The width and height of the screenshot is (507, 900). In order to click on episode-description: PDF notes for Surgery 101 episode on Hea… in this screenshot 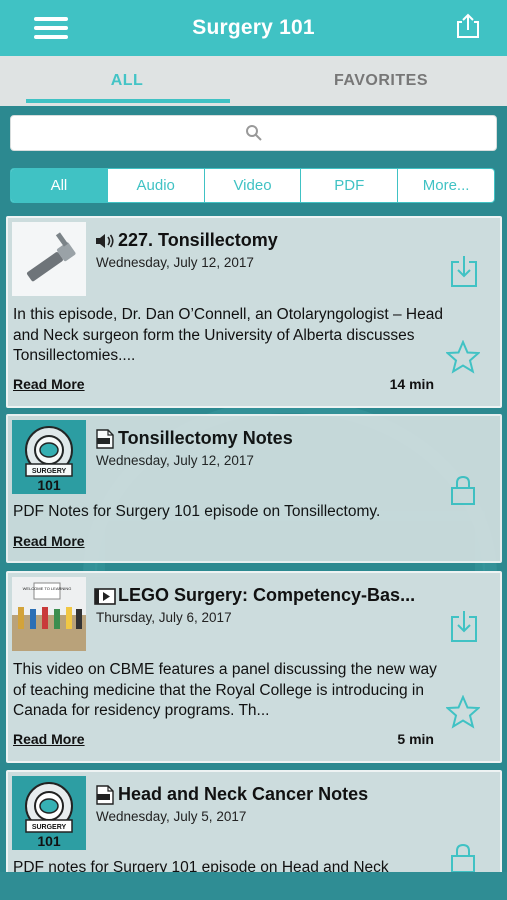, I will do `click(201, 865)`.